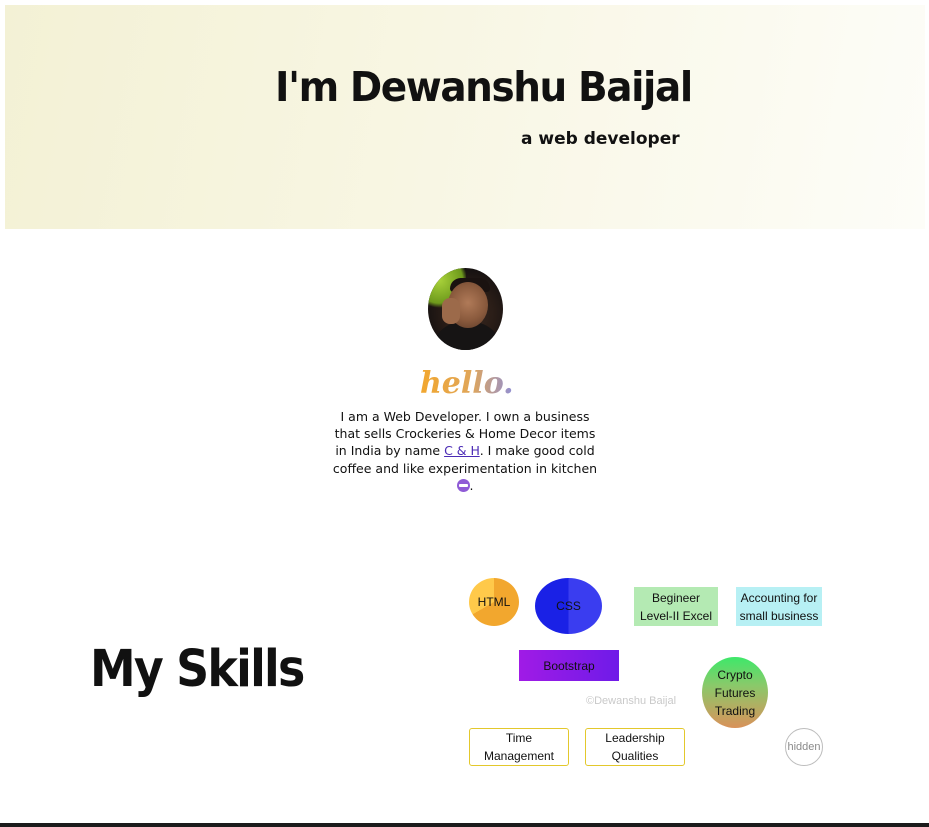  What do you see at coordinates (735, 692) in the screenshot?
I see `skill-crypto-trading: Crypto Futures Trading` at bounding box center [735, 692].